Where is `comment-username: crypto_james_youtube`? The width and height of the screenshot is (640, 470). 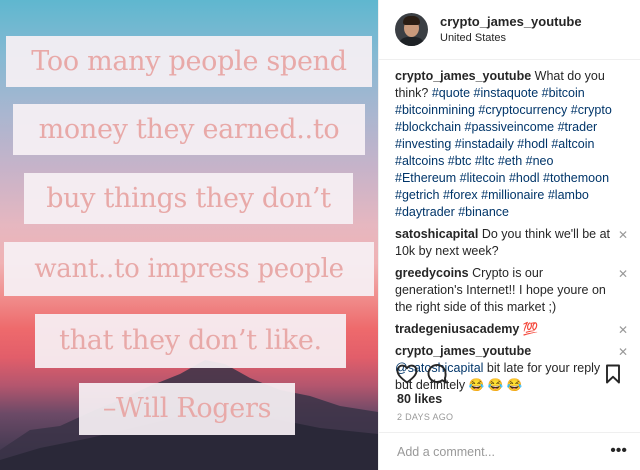 comment-username: crypto_james_youtube is located at coordinates (463, 351).